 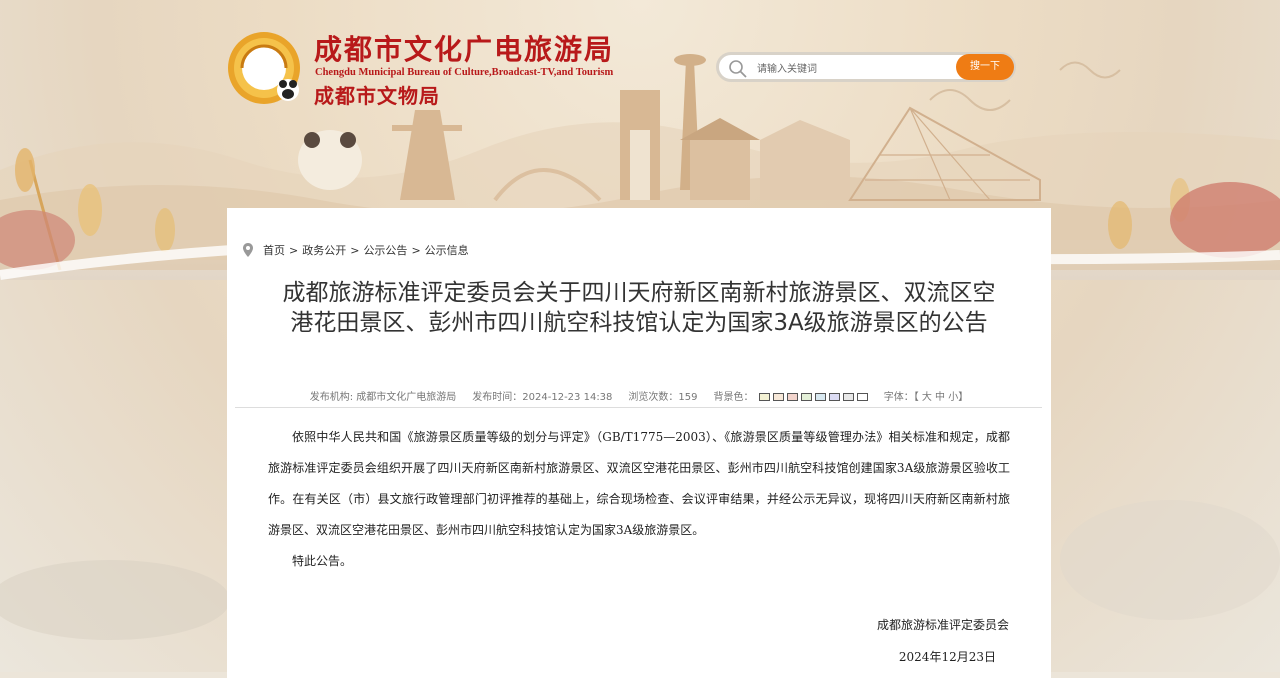 What do you see at coordinates (322, 561) in the screenshot?
I see `article-paragraph: 特此公告。` at bounding box center [322, 561].